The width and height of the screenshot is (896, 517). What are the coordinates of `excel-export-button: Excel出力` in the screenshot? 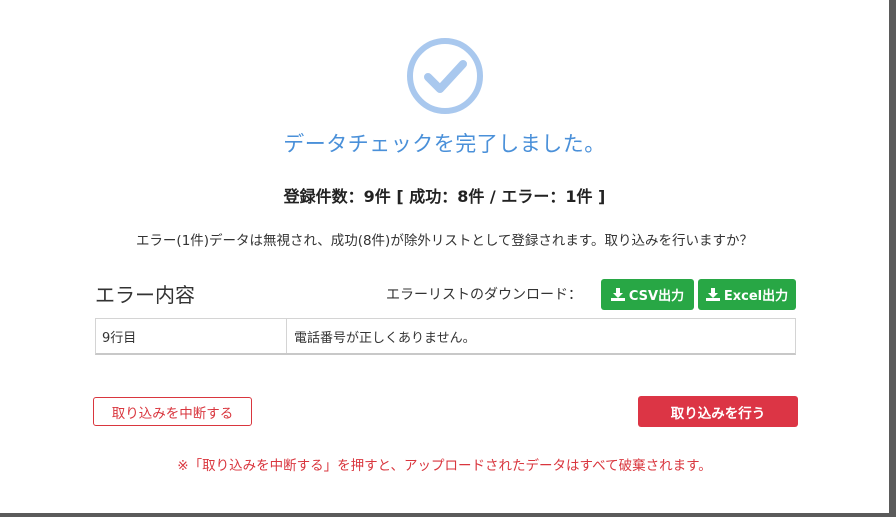 It's located at (747, 294).